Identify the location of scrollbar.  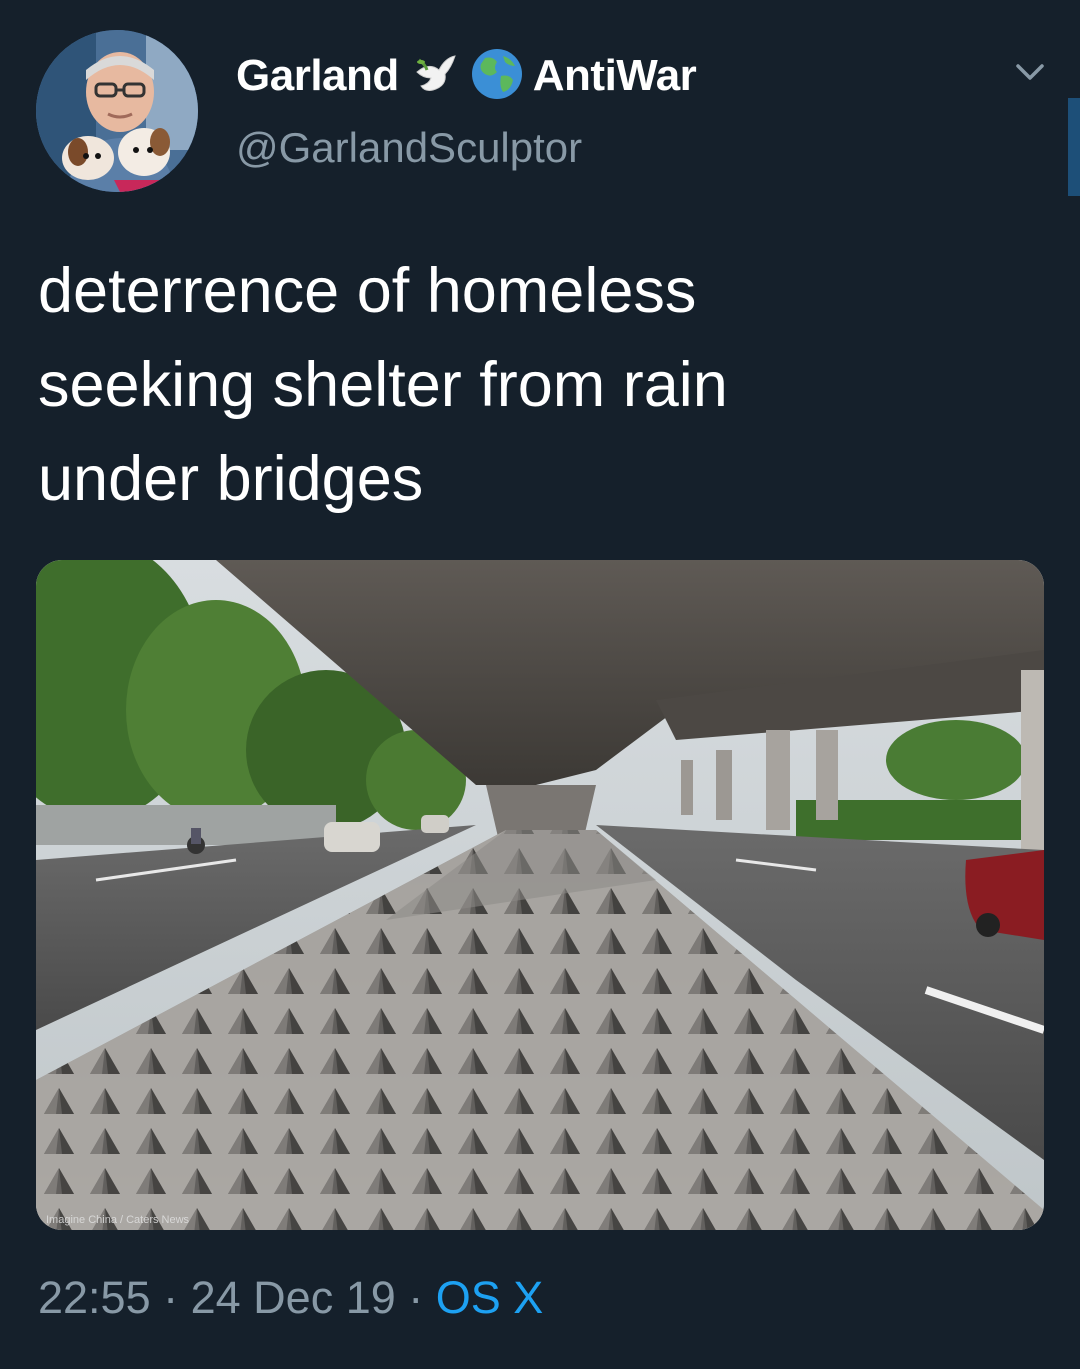
(1074, 147).